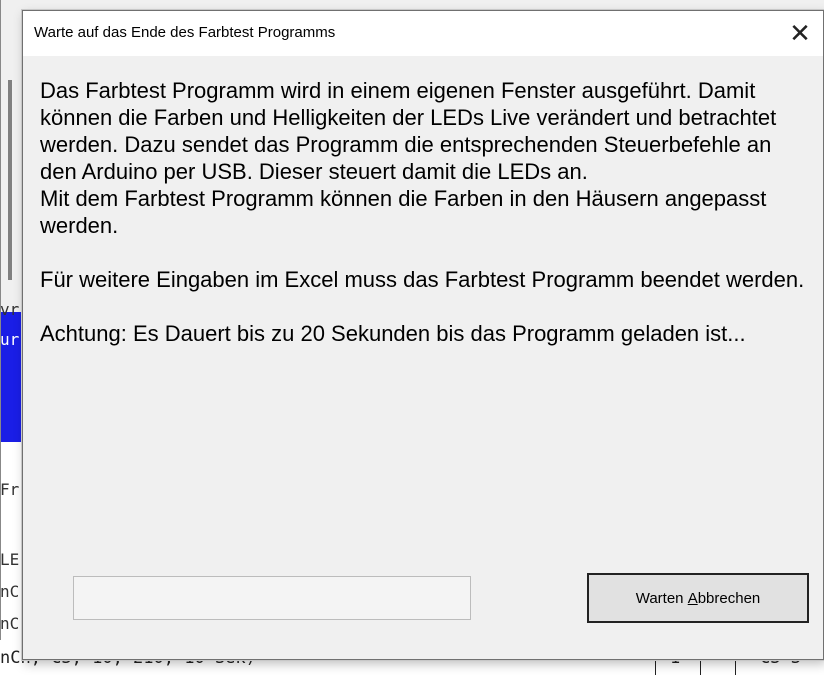 This screenshot has height=675, width=824. I want to click on button-label-mnemonic: A, so click(692, 598).